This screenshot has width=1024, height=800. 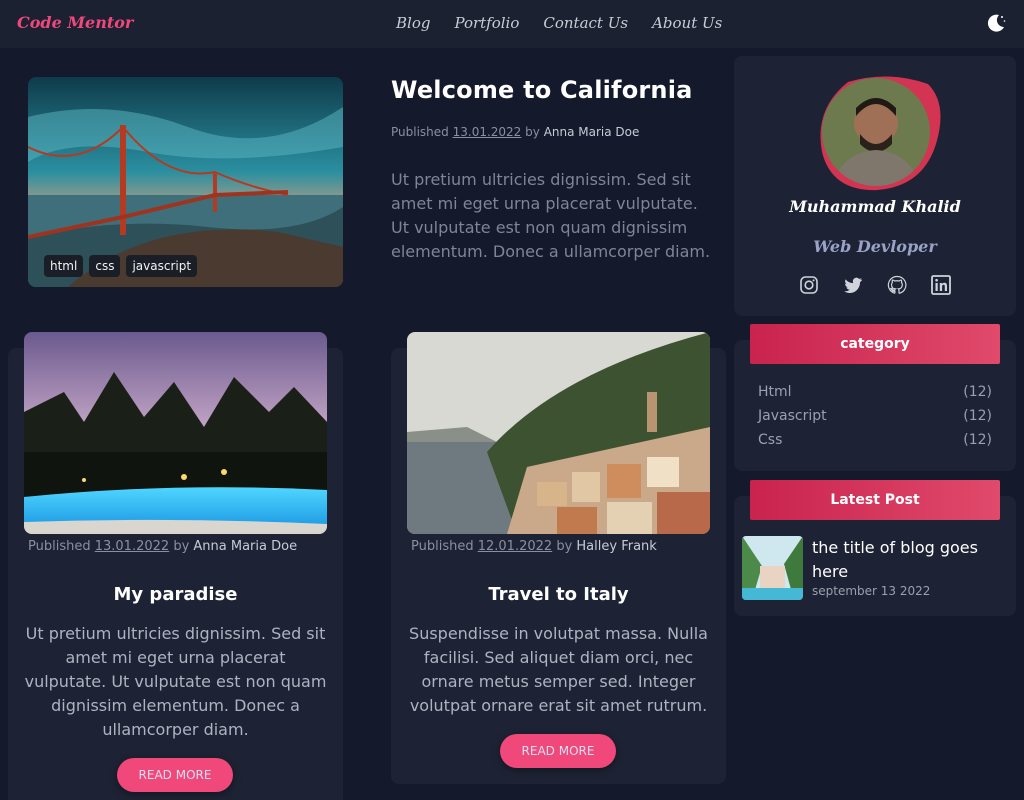 What do you see at coordinates (175, 433) in the screenshot?
I see `post-image-paradise` at bounding box center [175, 433].